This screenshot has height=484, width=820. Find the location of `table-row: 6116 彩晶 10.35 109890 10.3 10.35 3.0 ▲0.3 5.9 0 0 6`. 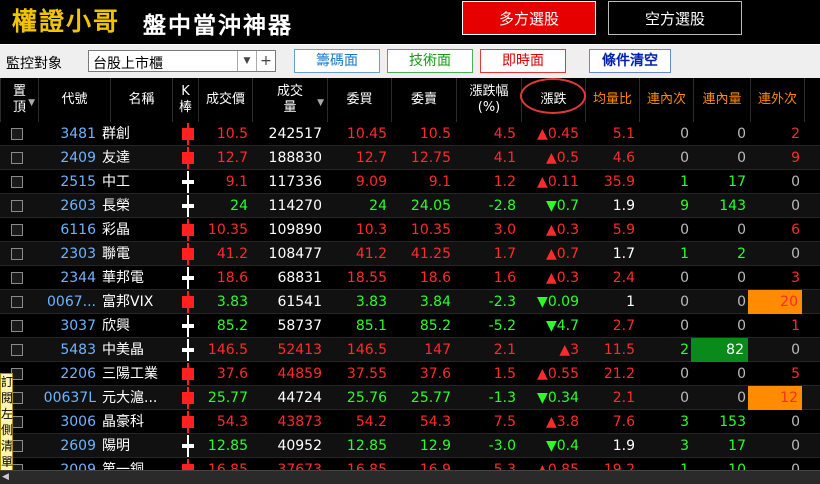

table-row: 6116 彩晶 10.35 109890 10.3 10.35 3.0 ▲0.3 5.9 0 0 6 is located at coordinates (410, 230).